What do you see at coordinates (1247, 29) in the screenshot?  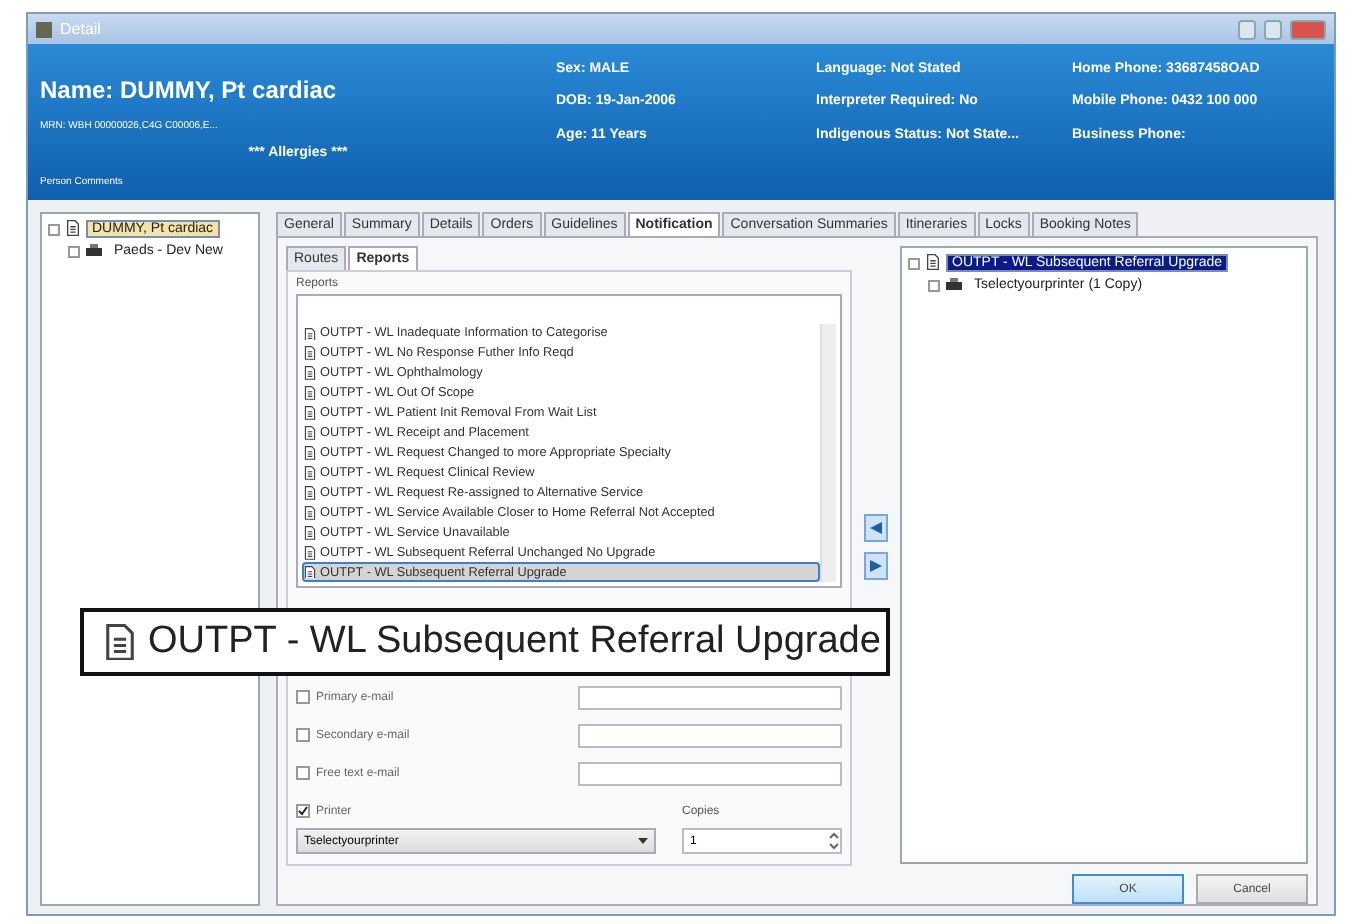 I see `minimize-button` at bounding box center [1247, 29].